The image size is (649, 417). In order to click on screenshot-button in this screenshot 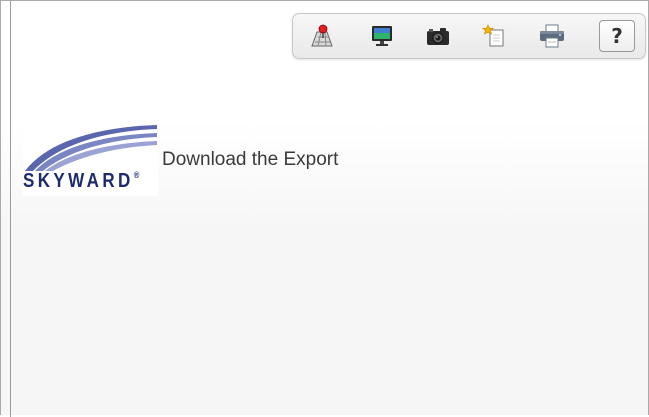, I will do `click(438, 36)`.